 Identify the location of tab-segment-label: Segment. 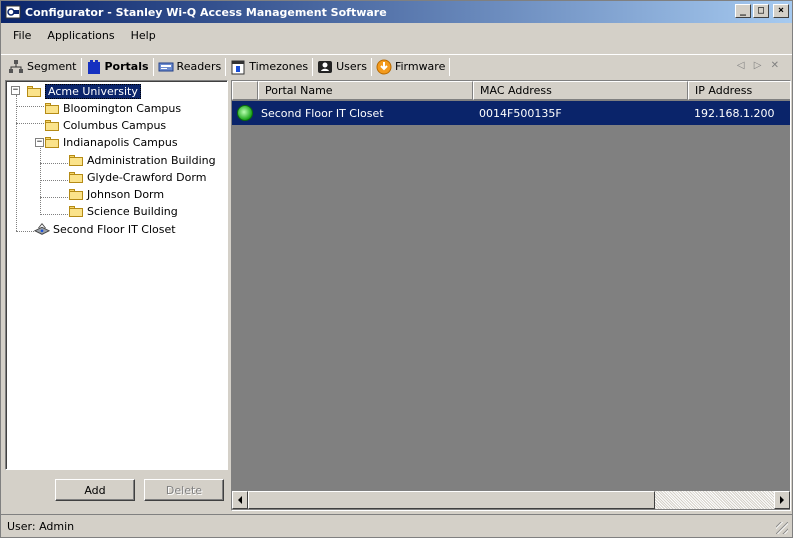
(52, 66).